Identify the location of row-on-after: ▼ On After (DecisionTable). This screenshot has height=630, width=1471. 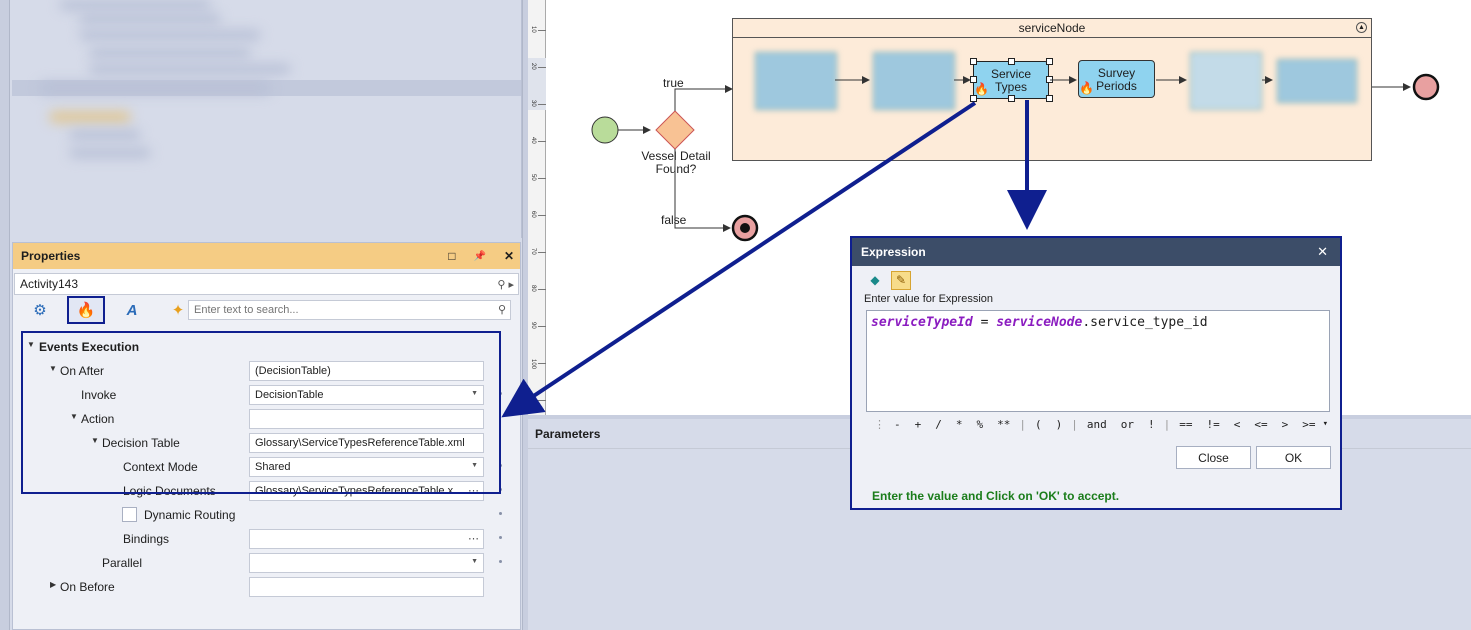
(266, 371).